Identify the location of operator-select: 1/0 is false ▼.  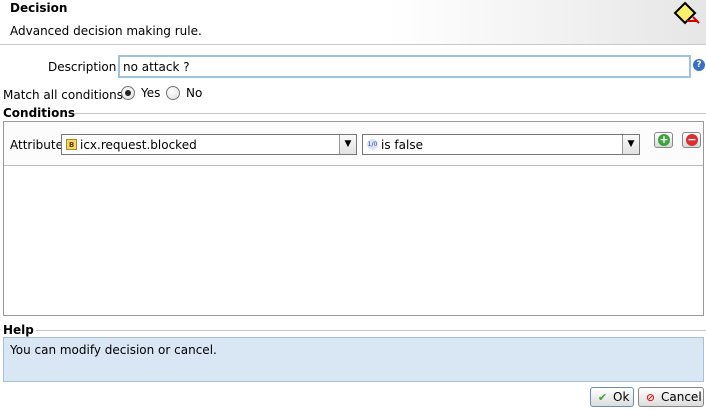
(501, 144).